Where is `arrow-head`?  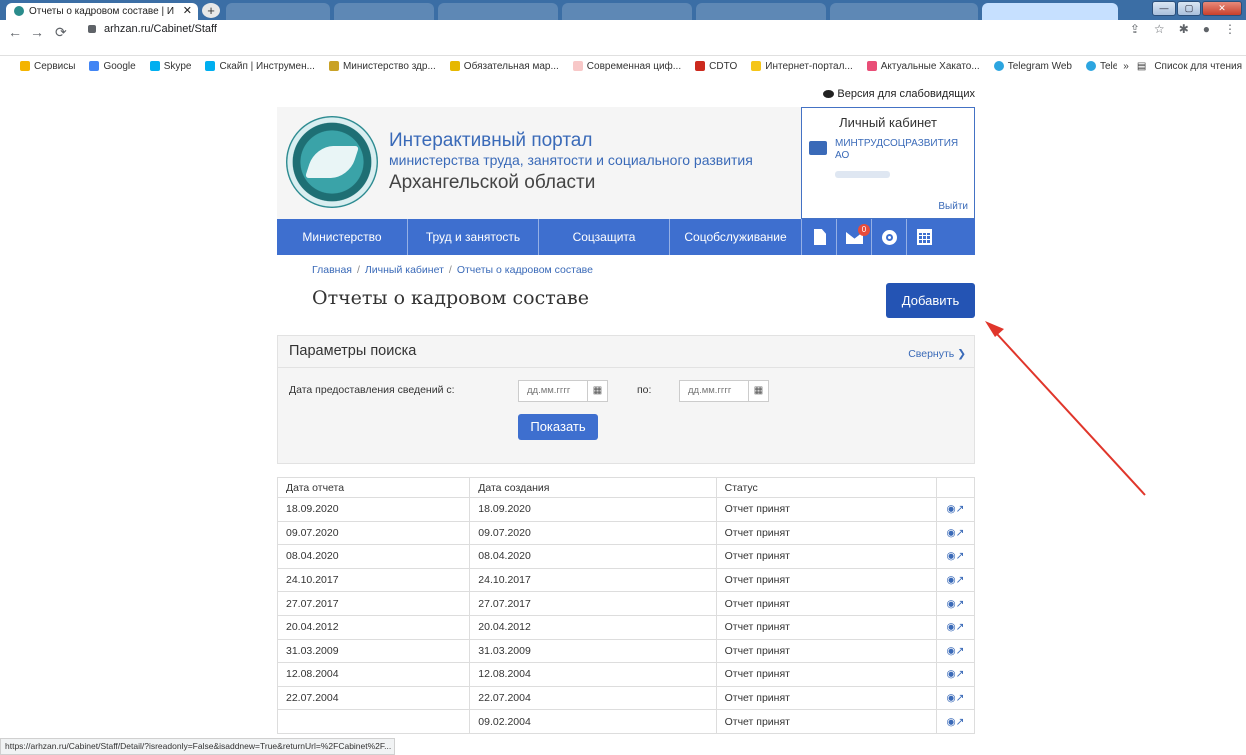
arrow-head is located at coordinates (994, 329).